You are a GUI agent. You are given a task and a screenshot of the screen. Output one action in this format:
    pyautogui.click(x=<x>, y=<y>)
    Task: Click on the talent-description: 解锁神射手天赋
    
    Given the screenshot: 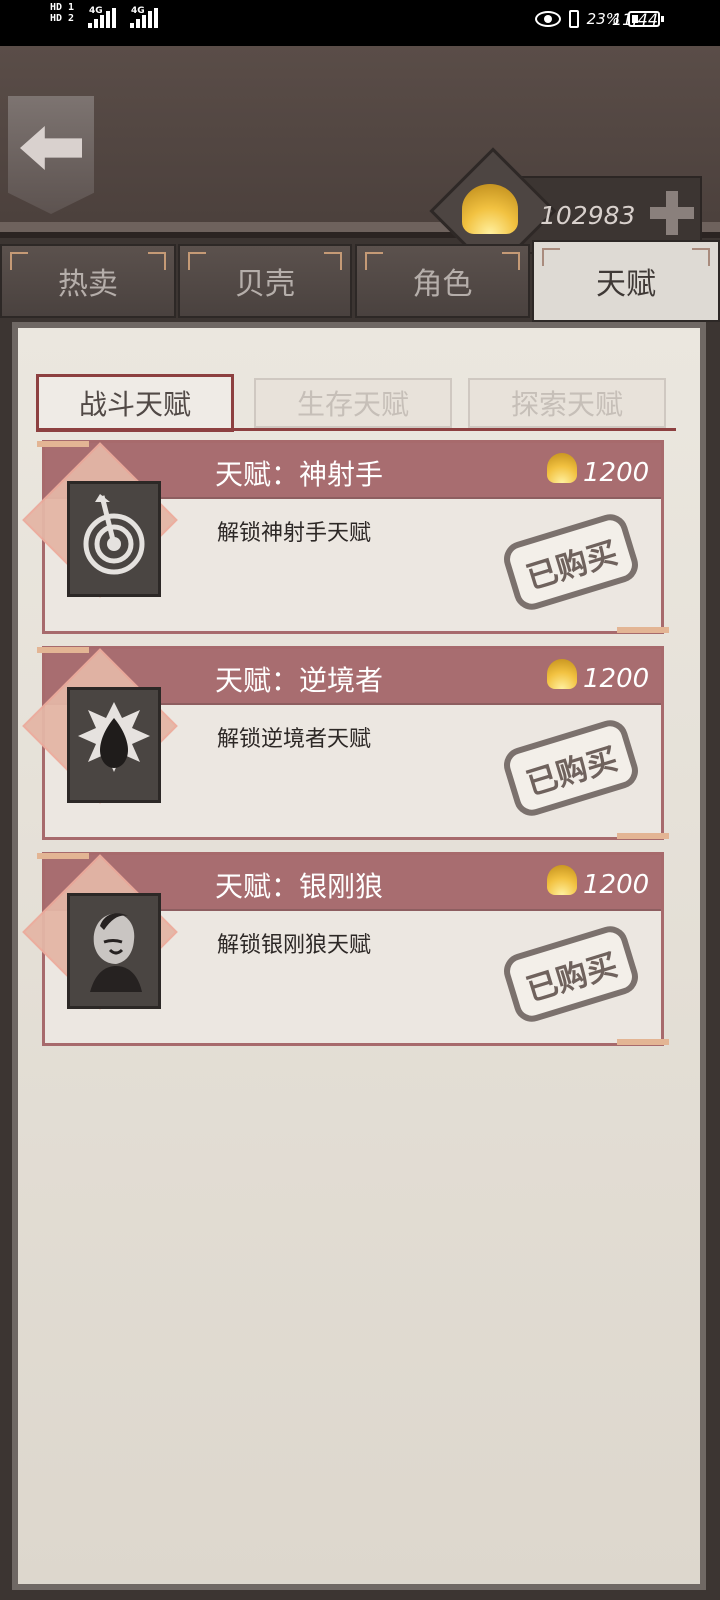 What is the action you would take?
    pyautogui.click(x=294, y=533)
    